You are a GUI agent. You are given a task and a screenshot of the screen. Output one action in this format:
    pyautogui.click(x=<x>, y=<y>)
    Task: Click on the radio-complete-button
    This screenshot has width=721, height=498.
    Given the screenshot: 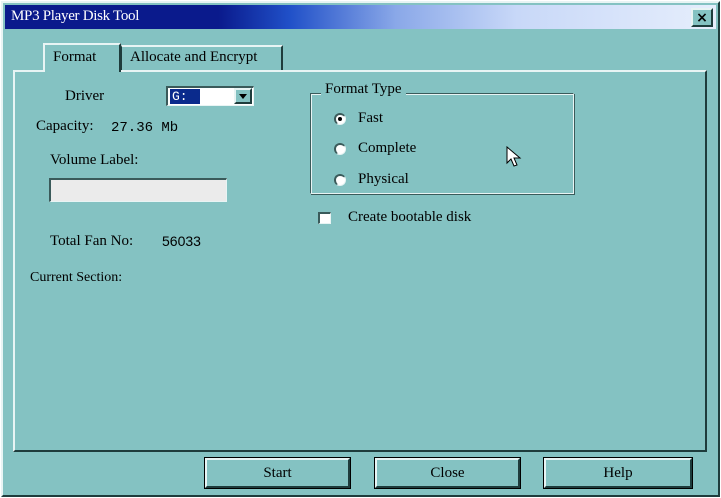 What is the action you would take?
    pyautogui.click(x=340, y=148)
    